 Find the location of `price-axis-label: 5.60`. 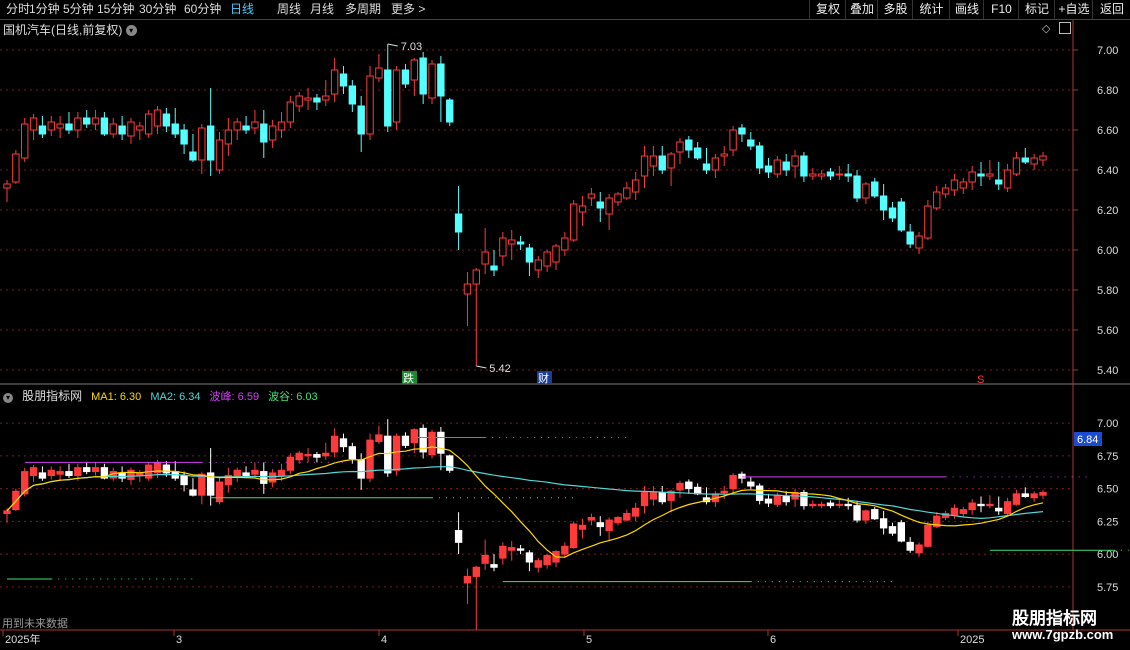

price-axis-label: 5.60 is located at coordinates (1107, 331).